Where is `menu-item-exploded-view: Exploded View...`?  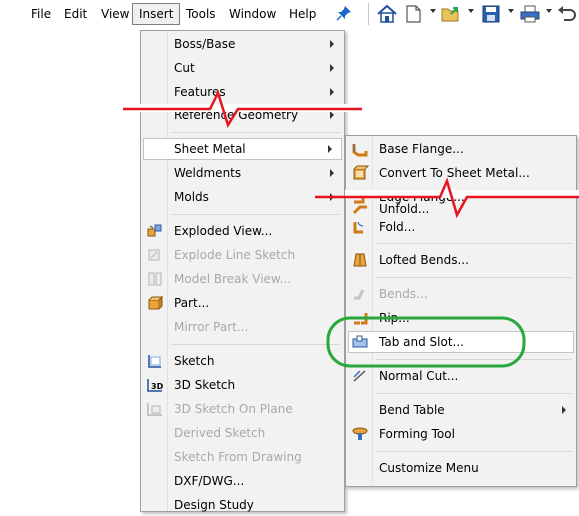
menu-item-exploded-view: Exploded View... is located at coordinates (242, 231).